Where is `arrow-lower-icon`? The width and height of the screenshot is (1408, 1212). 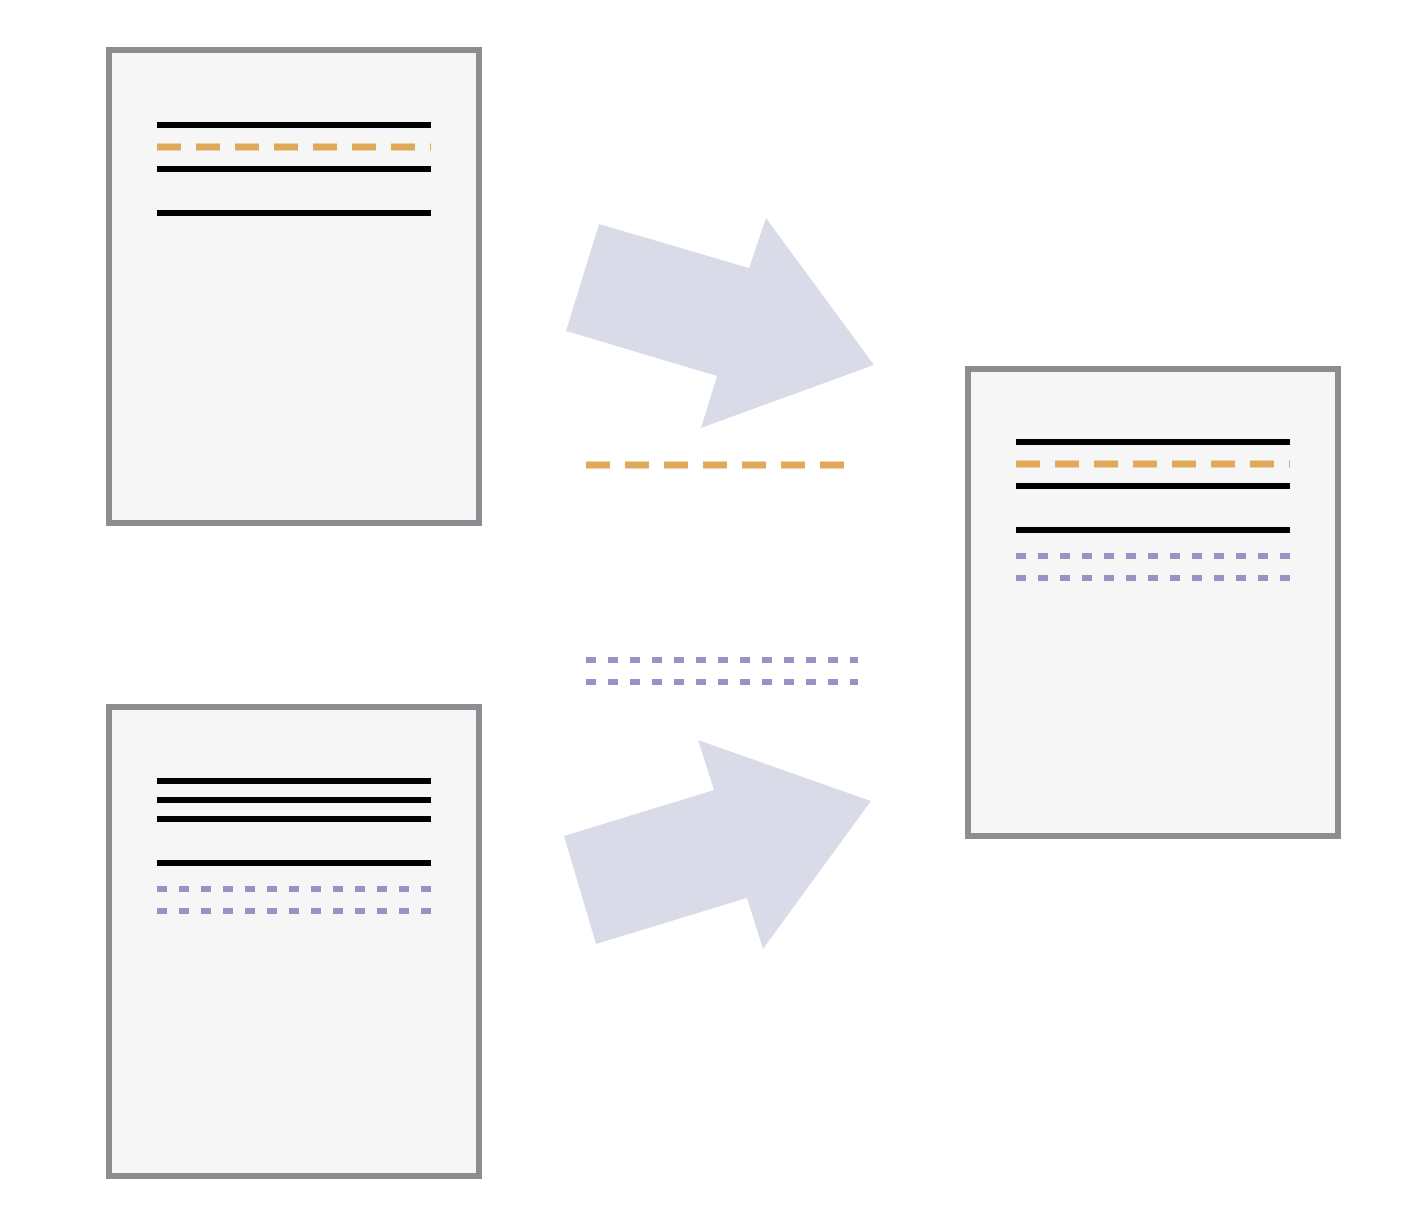 arrow-lower-icon is located at coordinates (717, 844).